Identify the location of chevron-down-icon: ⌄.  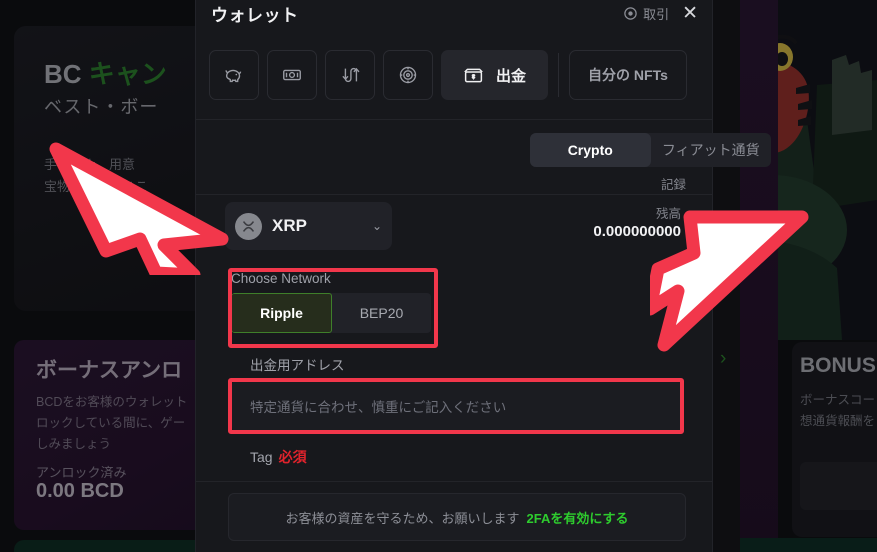
(377, 226).